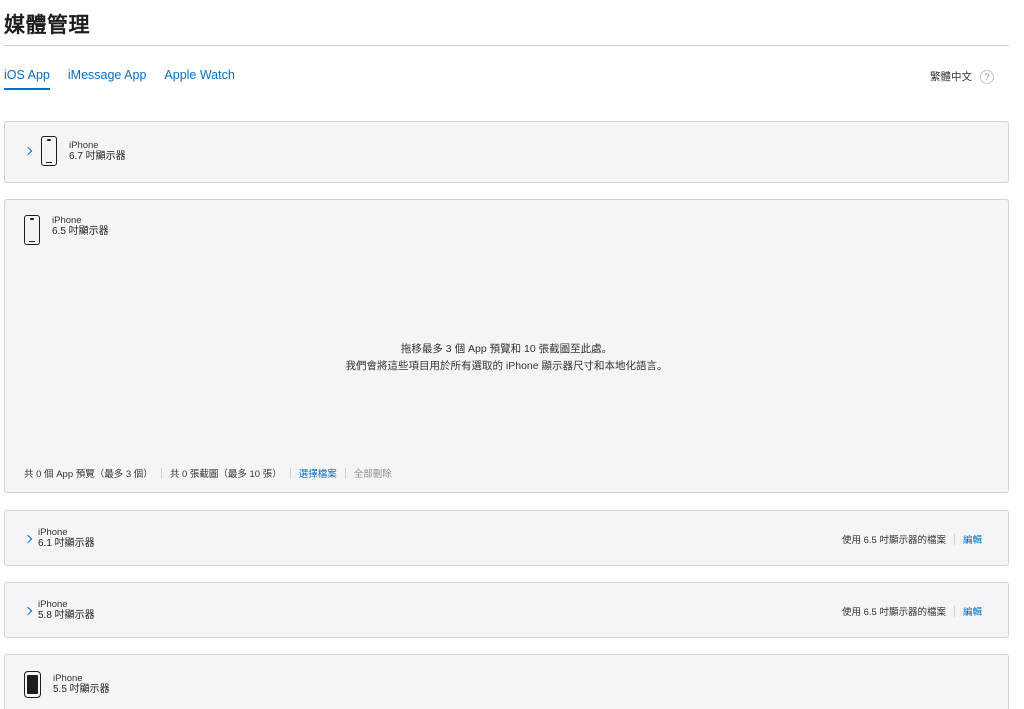 This screenshot has width=1024, height=709. I want to click on delete-all-link: 全部刪除, so click(373, 473).